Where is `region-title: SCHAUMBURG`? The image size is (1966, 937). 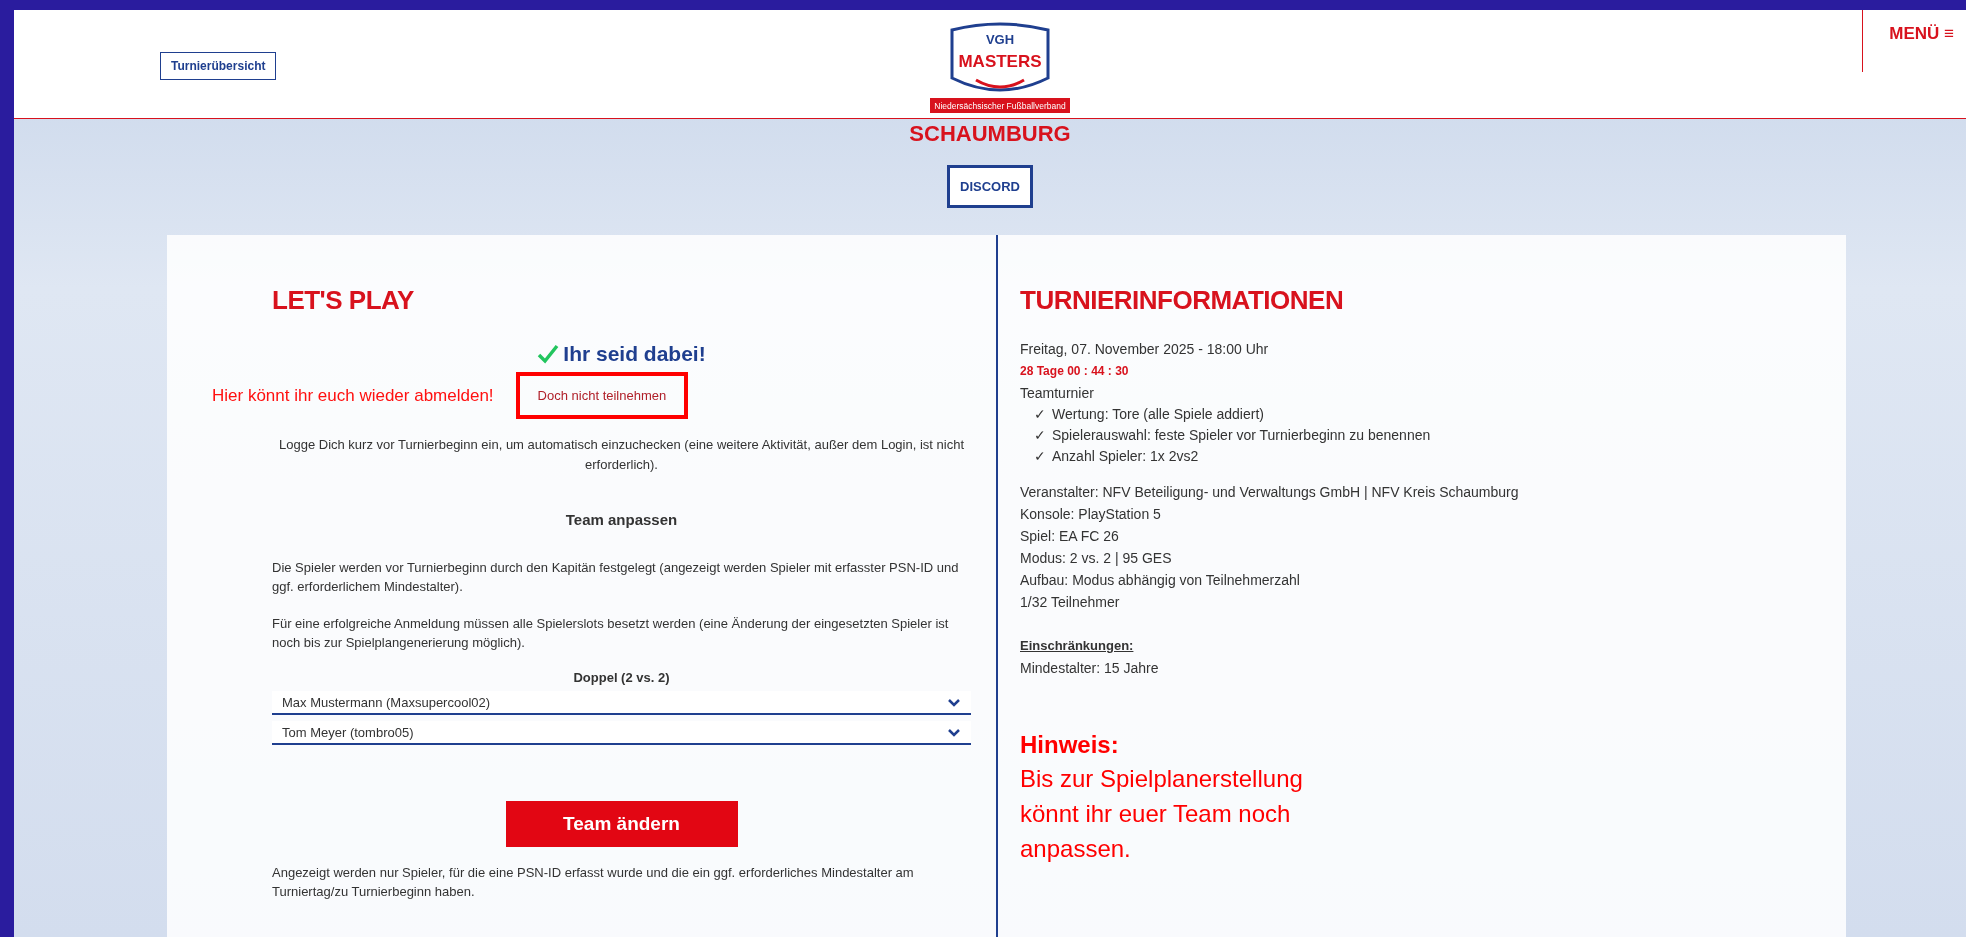
region-title: SCHAUMBURG is located at coordinates (990, 134).